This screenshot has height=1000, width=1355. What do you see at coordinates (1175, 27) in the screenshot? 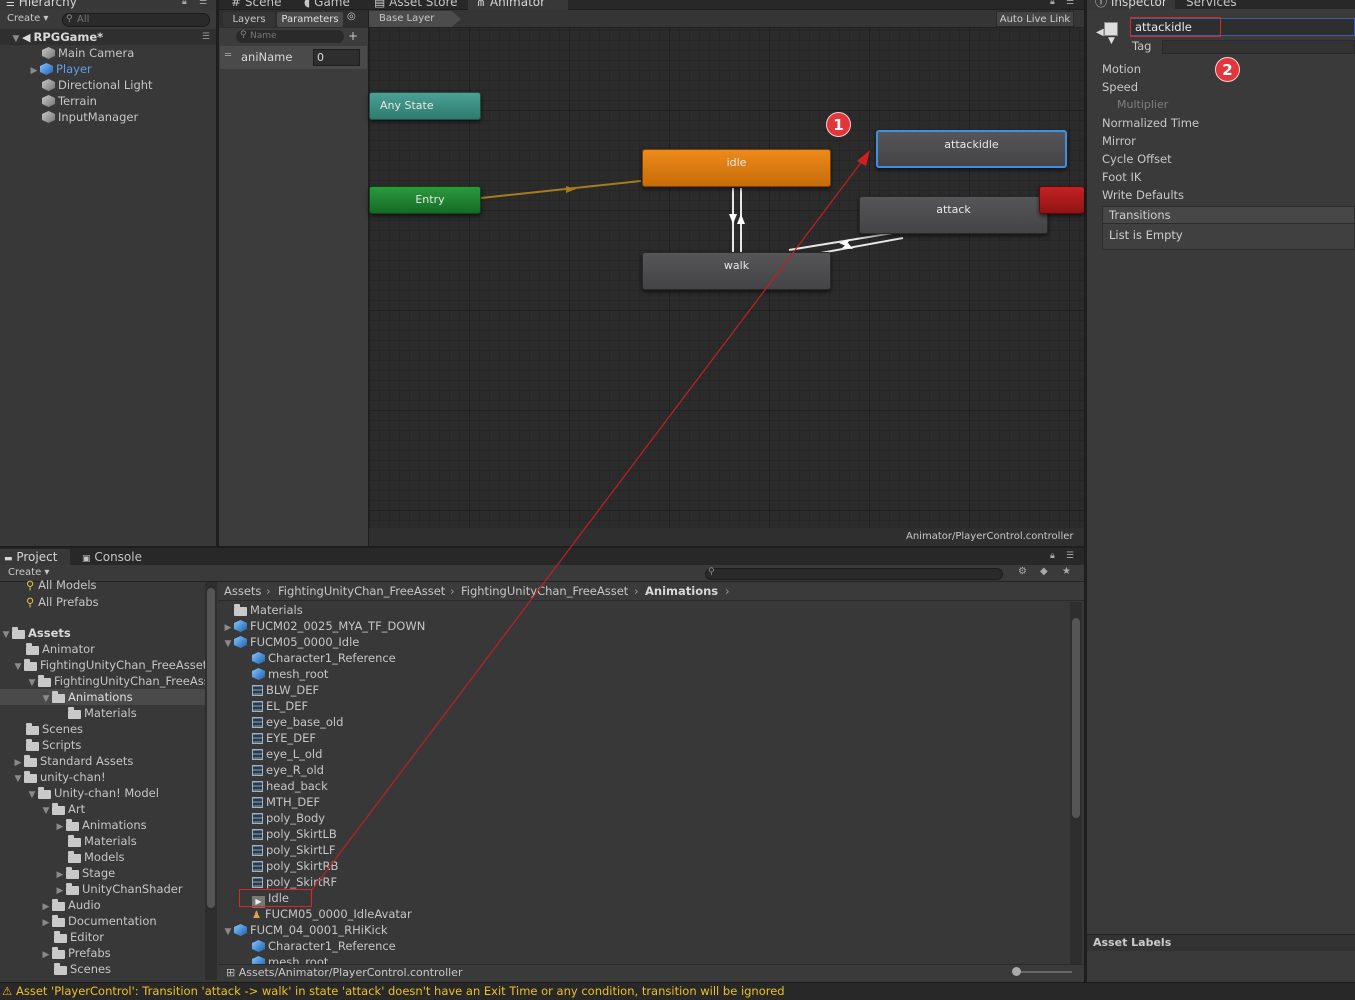
I see `name-field-highlight` at bounding box center [1175, 27].